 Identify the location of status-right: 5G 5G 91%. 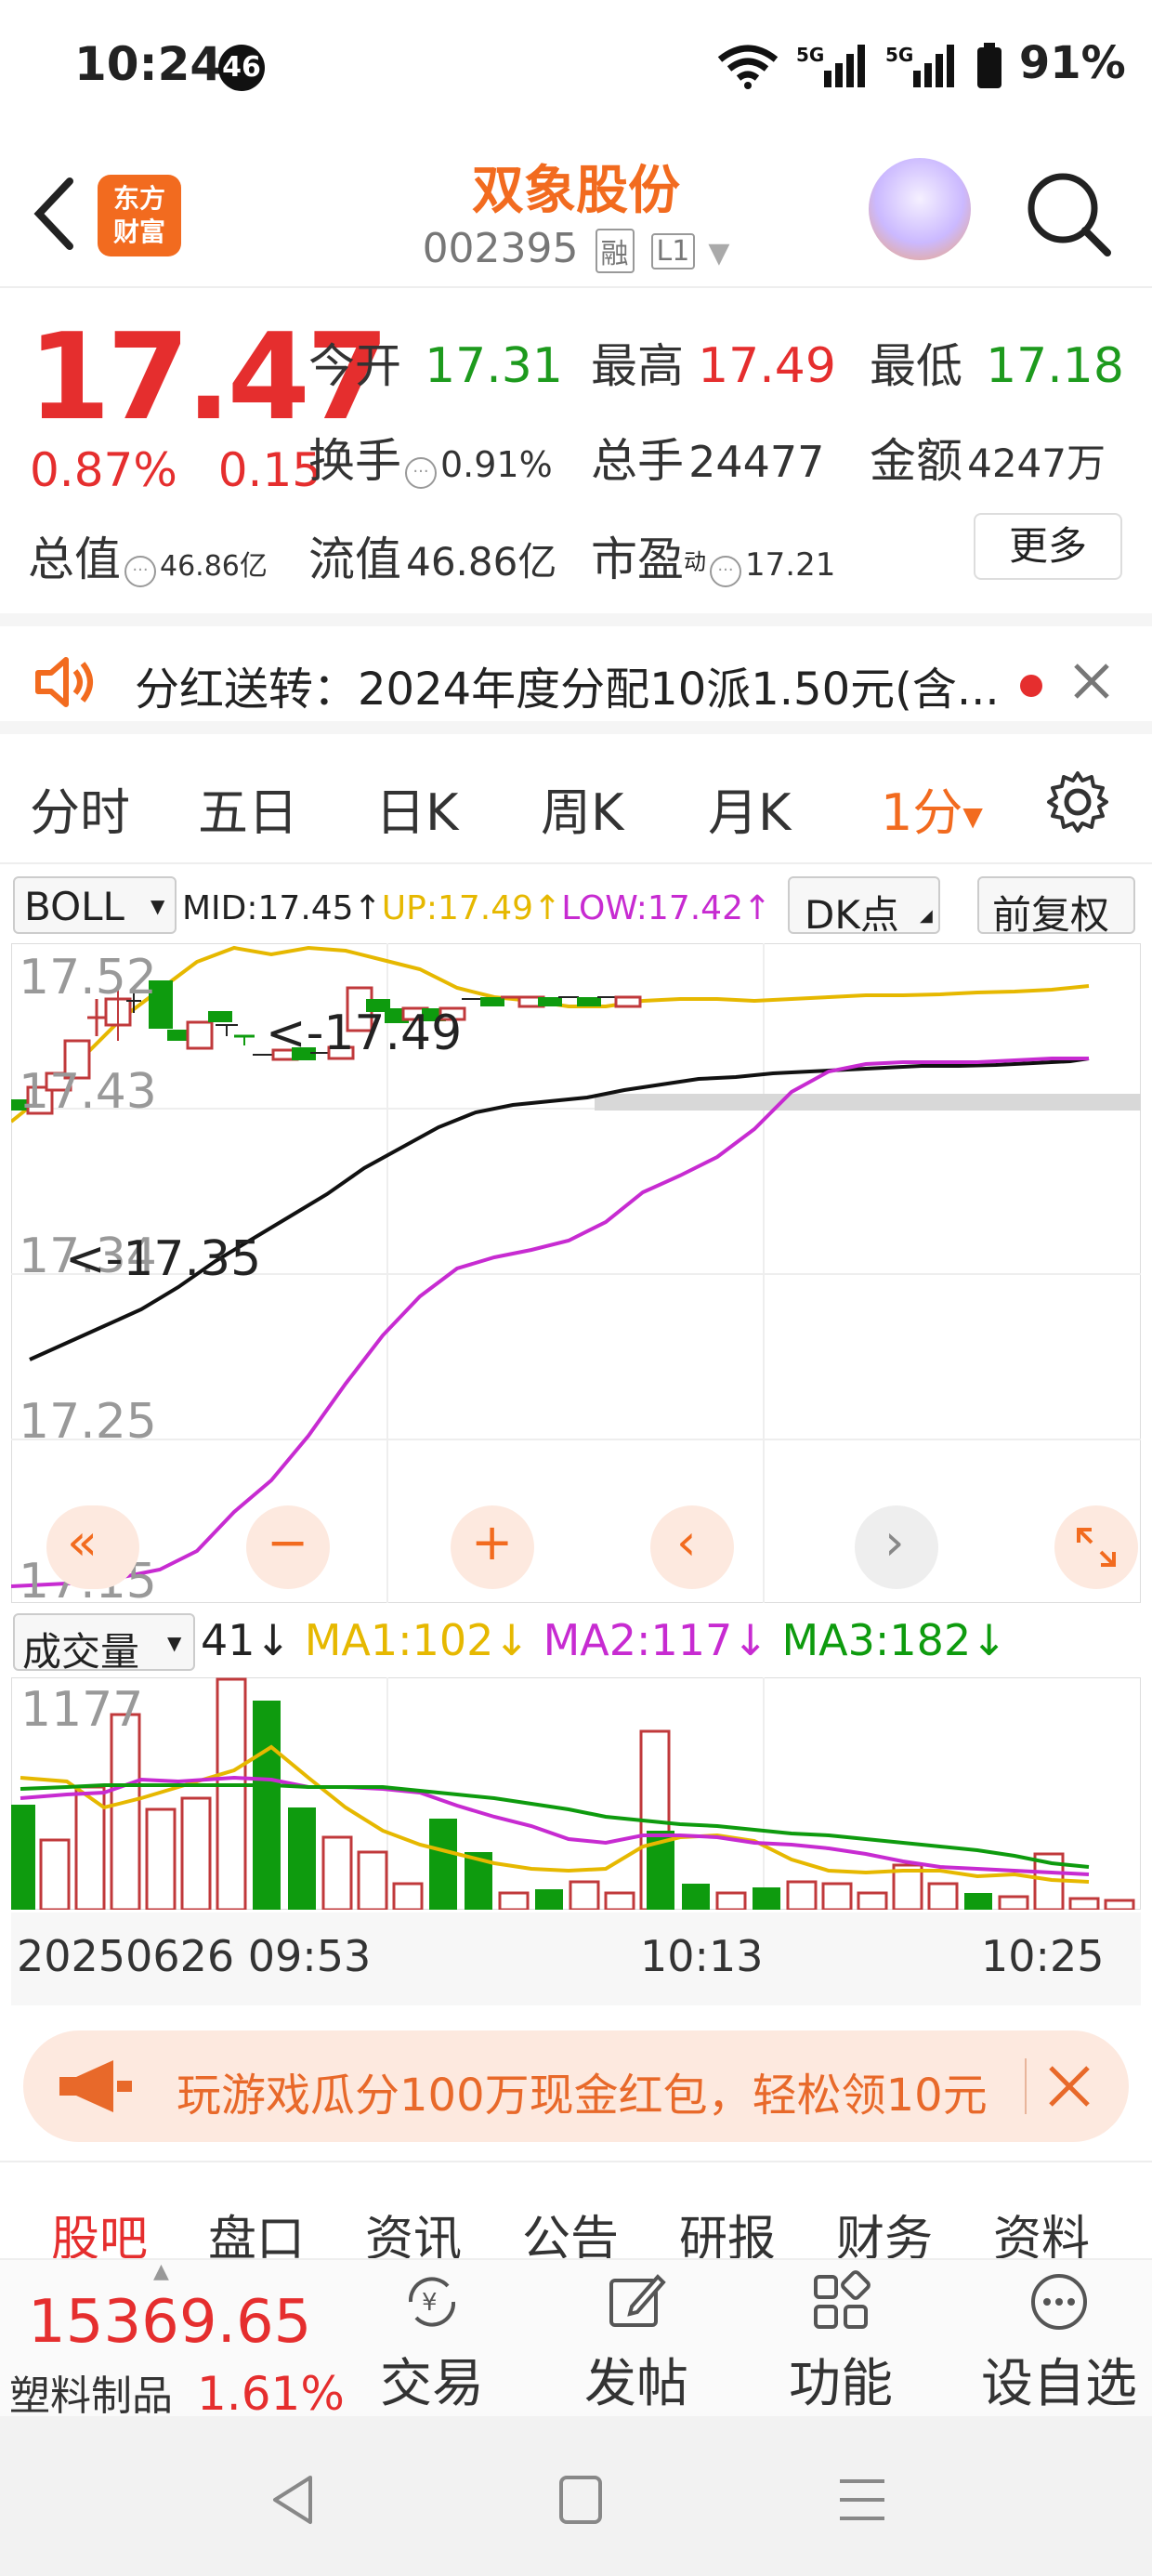
(920, 63).